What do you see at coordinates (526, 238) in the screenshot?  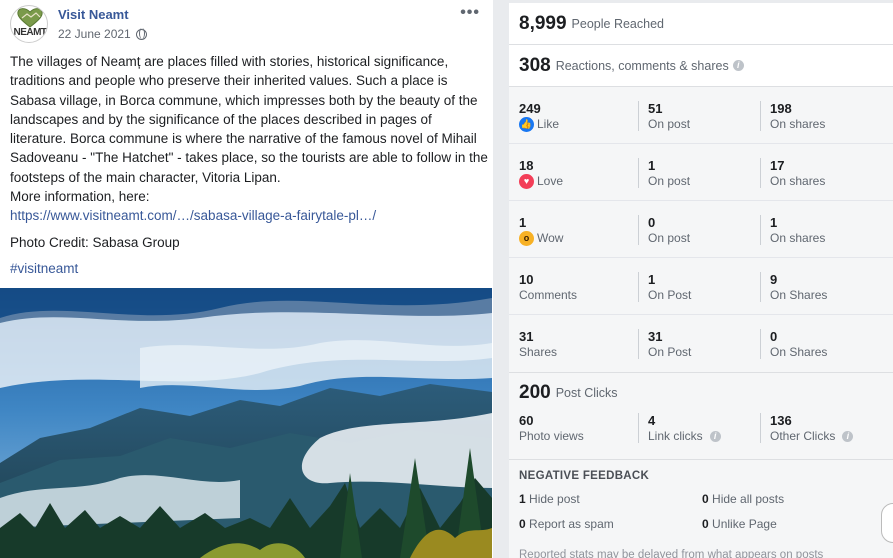 I see `wow-icon: o` at bounding box center [526, 238].